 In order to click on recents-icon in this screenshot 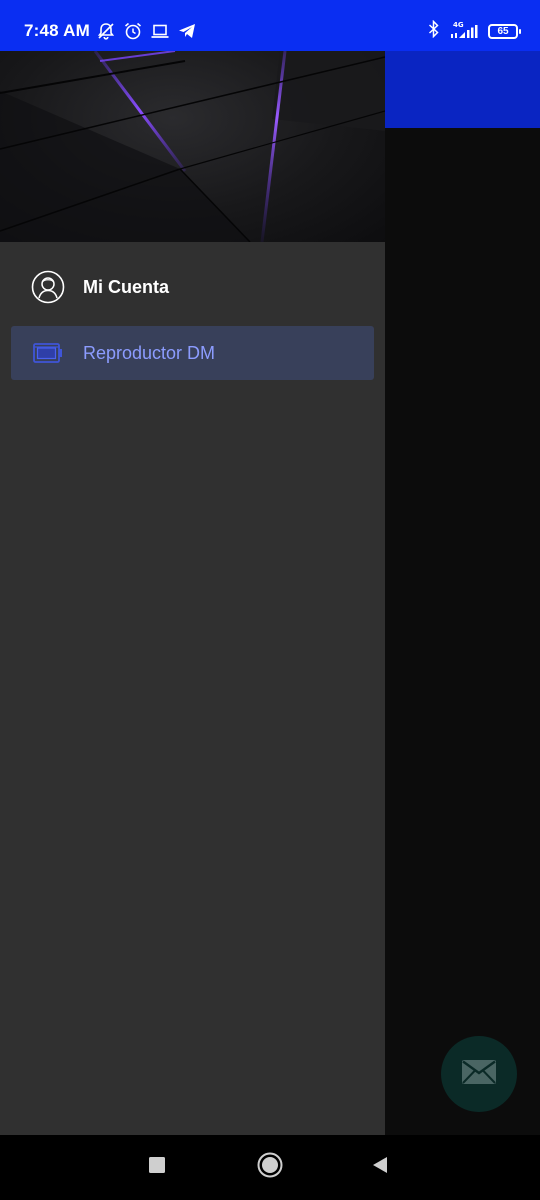, I will do `click(157, 1167)`.